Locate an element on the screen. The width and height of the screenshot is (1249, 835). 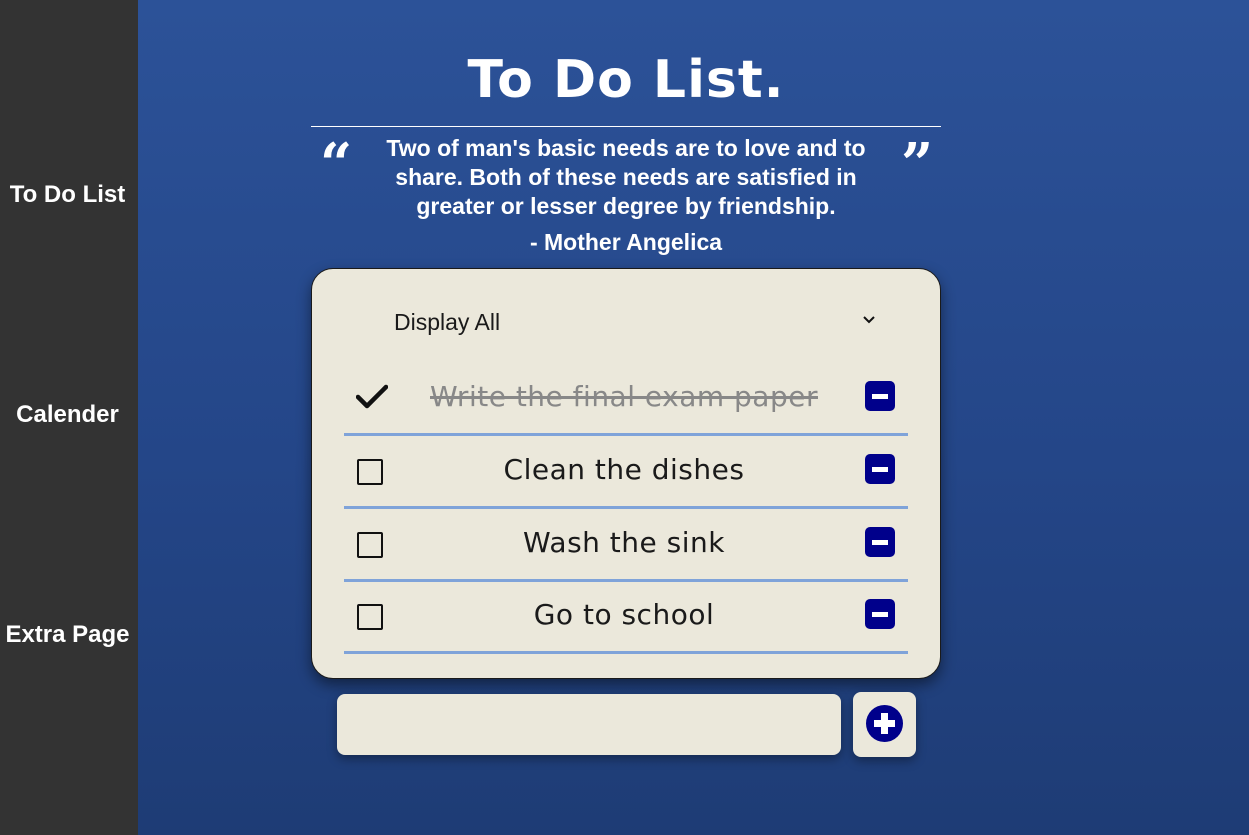
check-icon is located at coordinates (372, 396).